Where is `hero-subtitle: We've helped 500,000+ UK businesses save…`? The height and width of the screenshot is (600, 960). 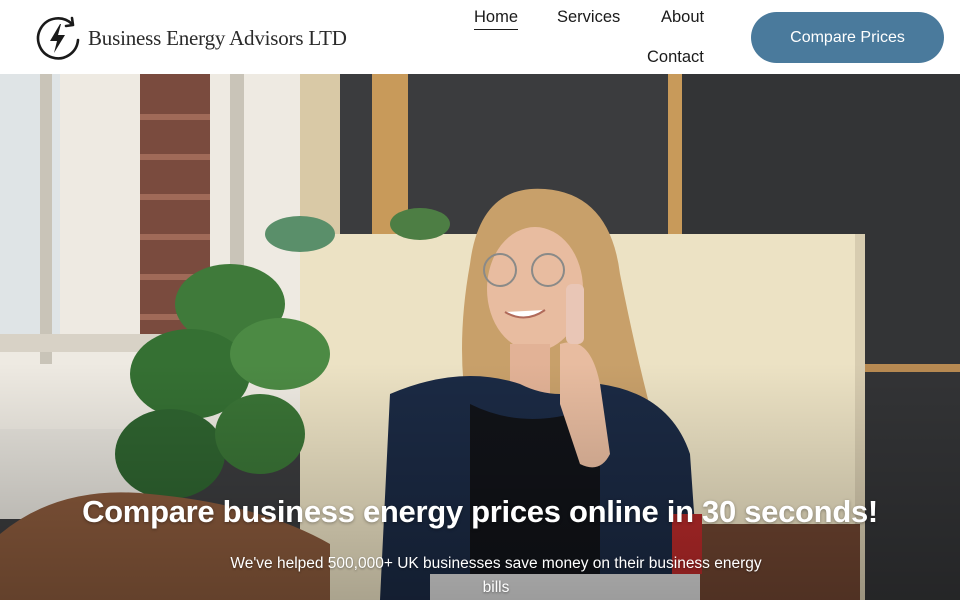
hero-subtitle: We've helped 500,000+ UK businesses save… is located at coordinates (496, 575).